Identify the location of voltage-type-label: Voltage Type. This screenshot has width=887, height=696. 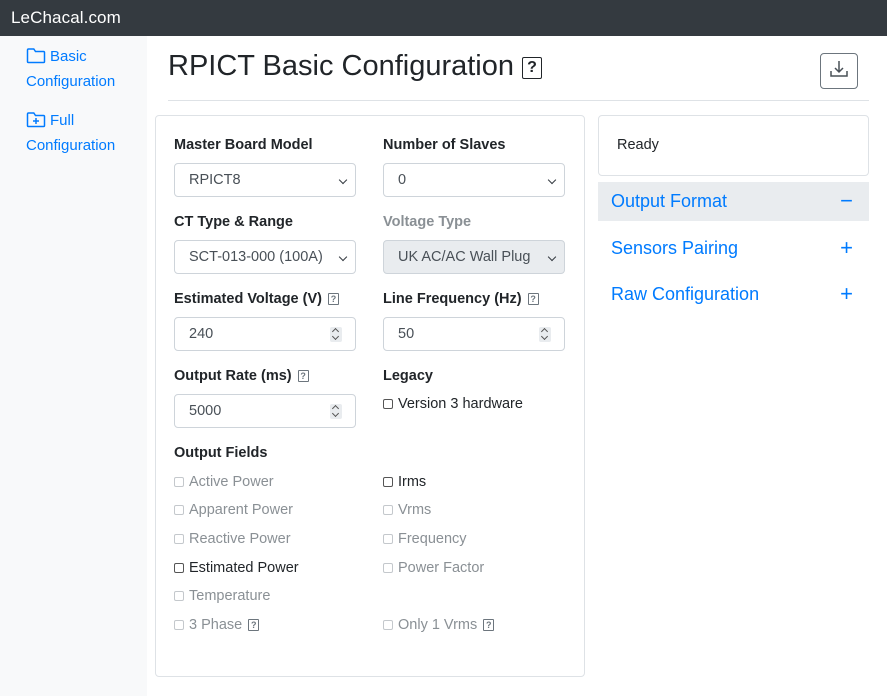
(427, 222).